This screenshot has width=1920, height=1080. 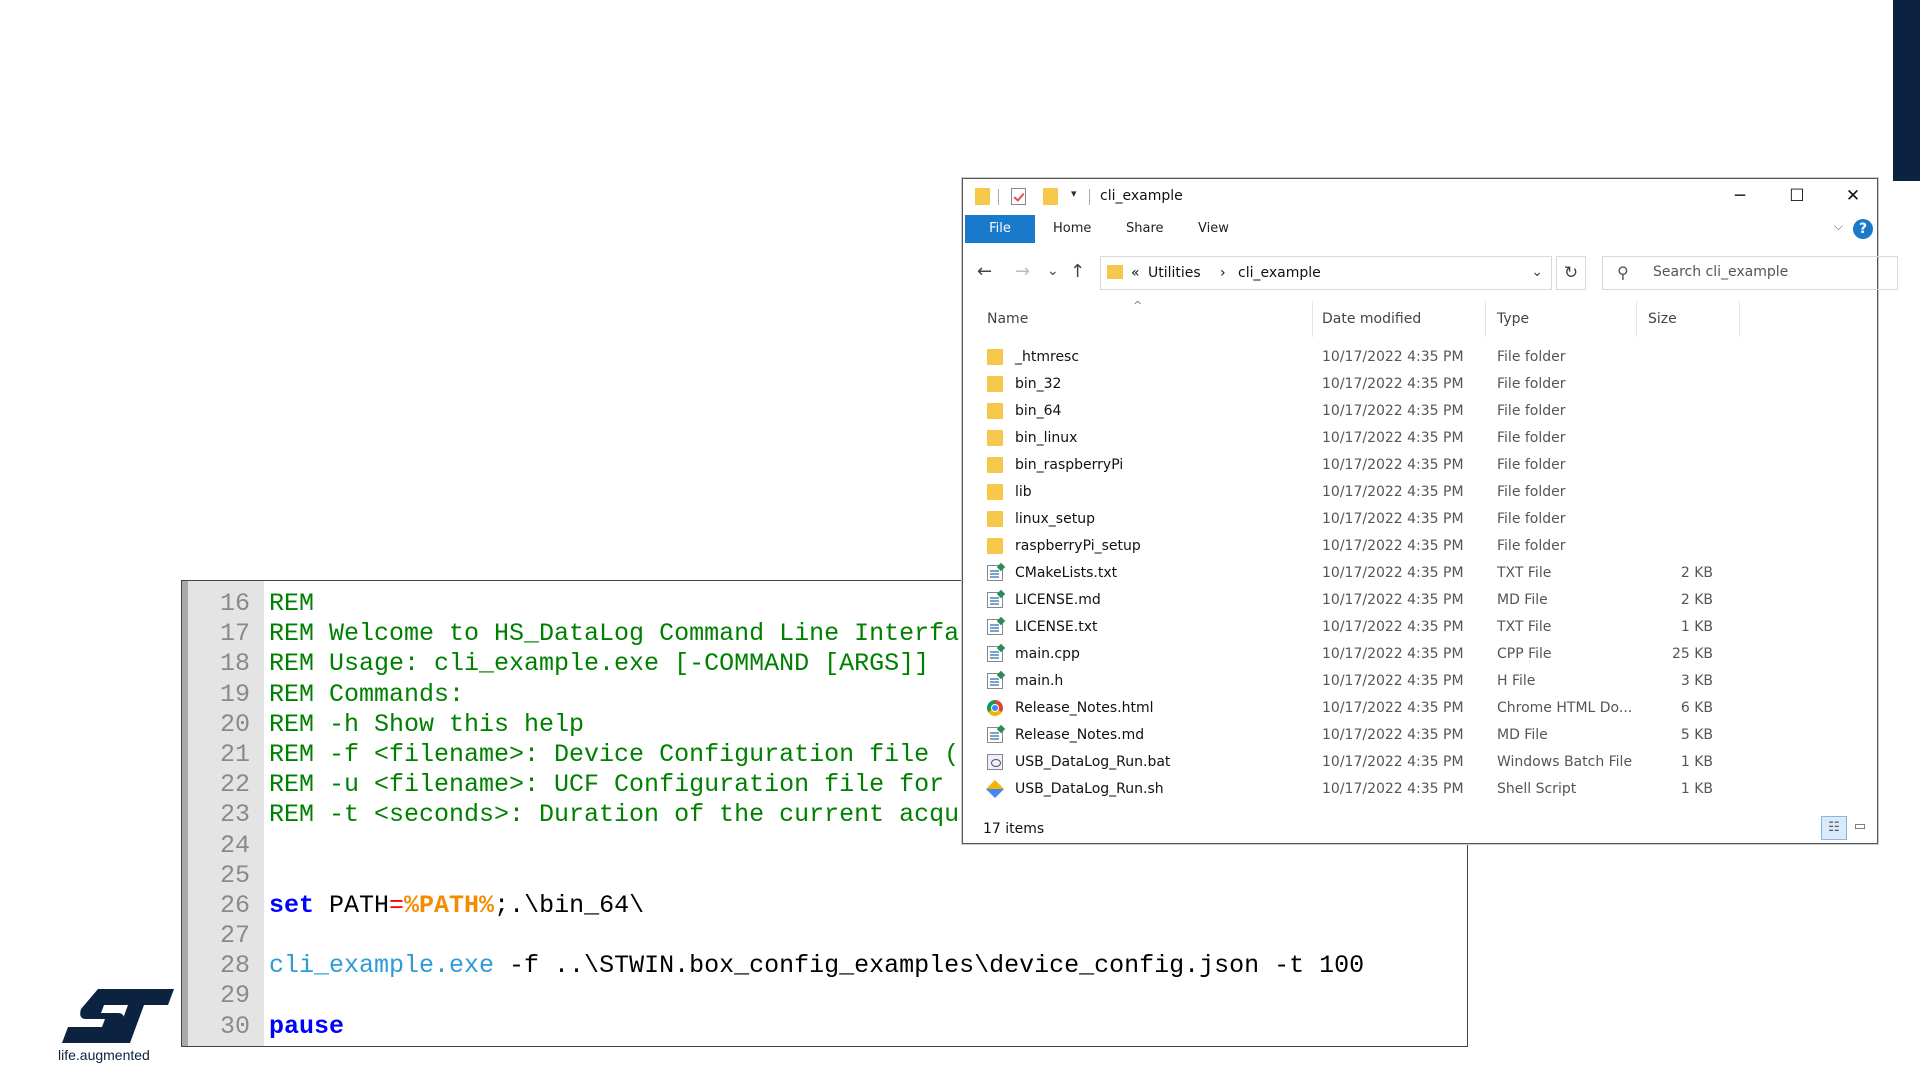 I want to click on code-line: 29, so click(x=824, y=996).